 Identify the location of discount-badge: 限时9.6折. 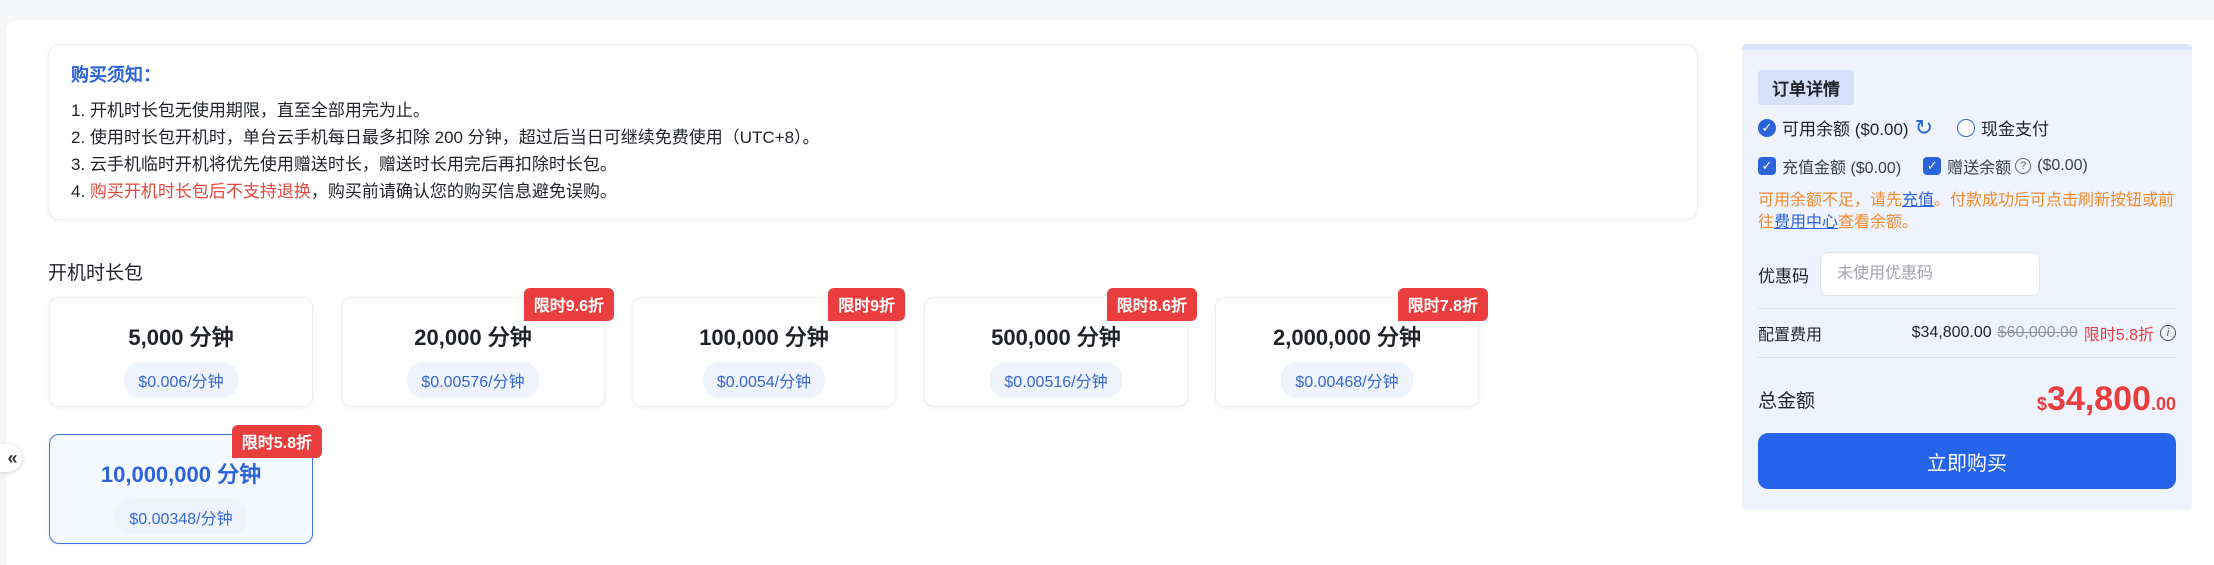
(568, 304).